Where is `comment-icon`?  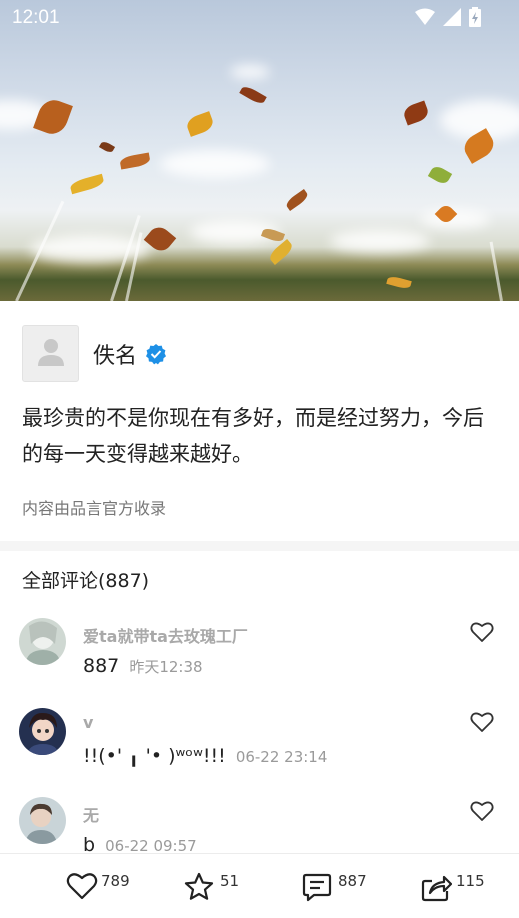
comment-icon is located at coordinates (317, 887).